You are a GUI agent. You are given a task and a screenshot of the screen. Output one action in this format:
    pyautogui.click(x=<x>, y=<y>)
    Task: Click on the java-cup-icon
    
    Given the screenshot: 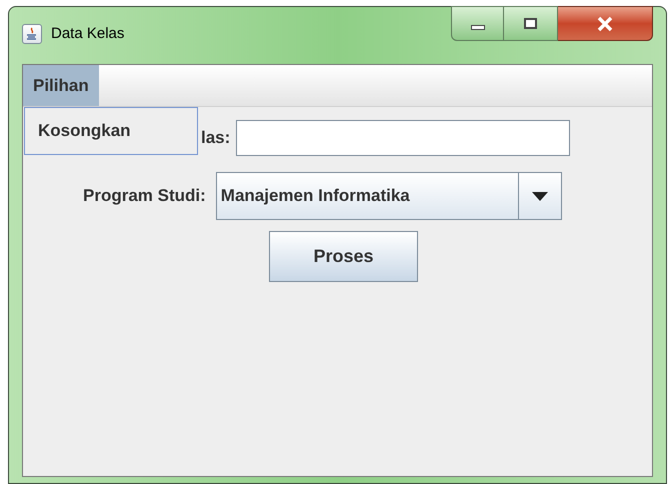 What is the action you would take?
    pyautogui.click(x=32, y=34)
    